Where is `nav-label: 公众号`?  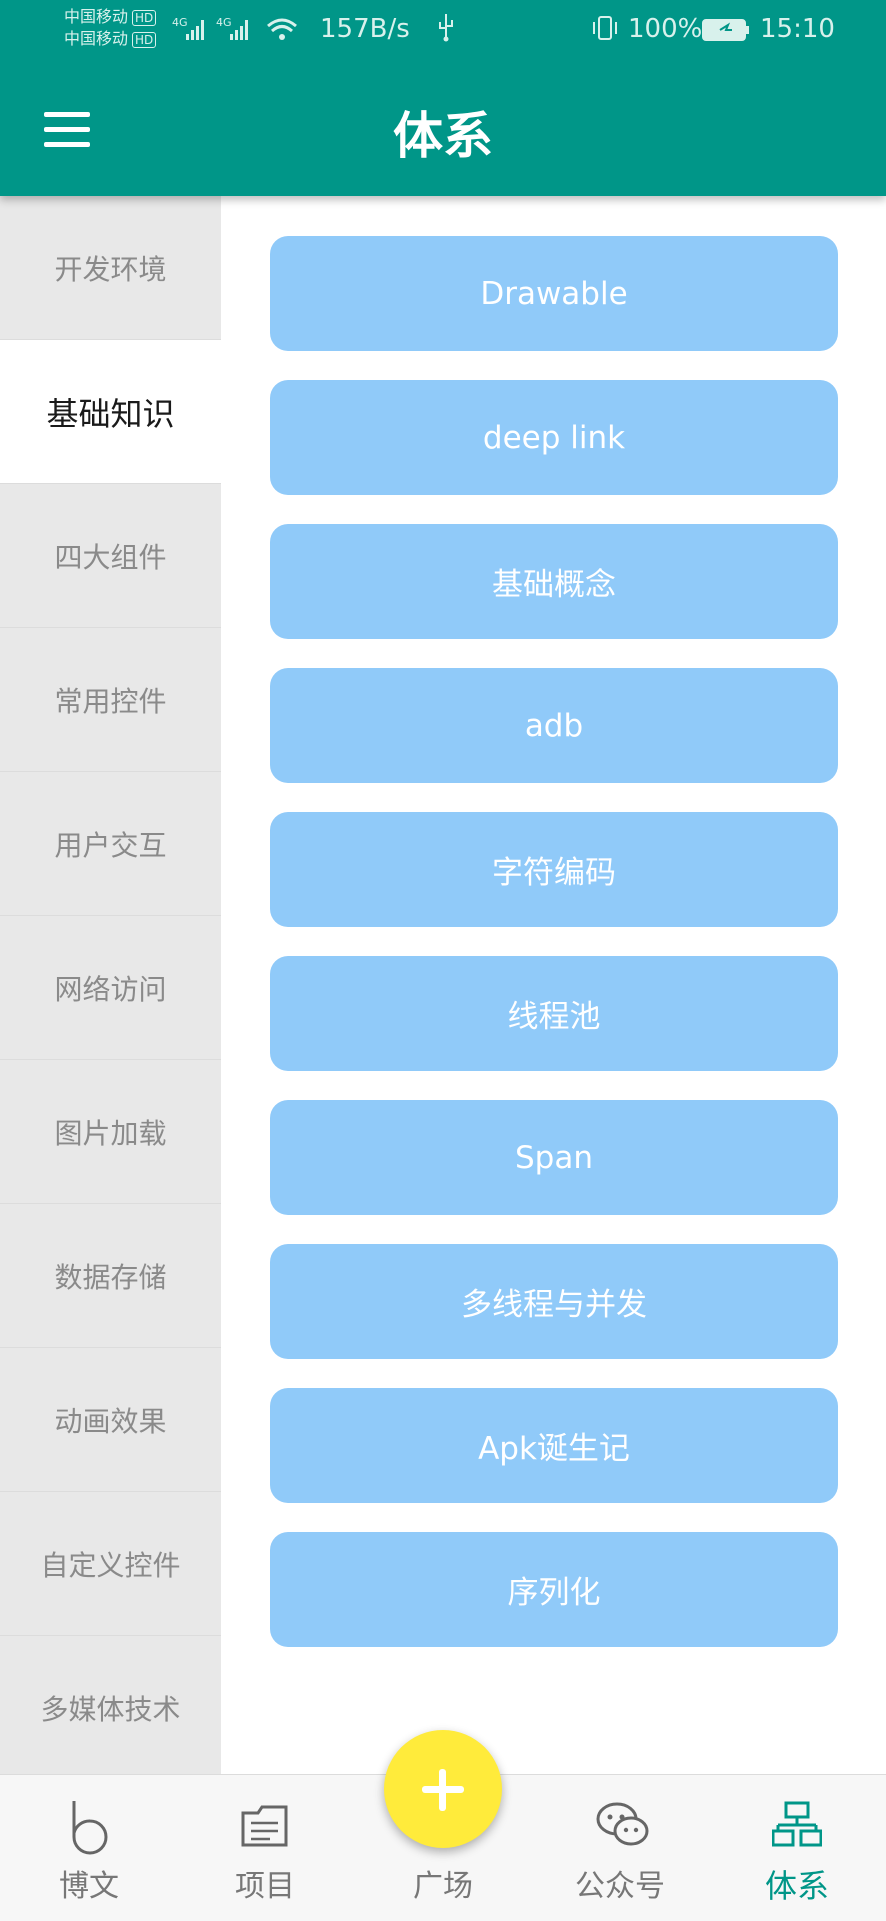 nav-label: 公众号 is located at coordinates (620, 1886).